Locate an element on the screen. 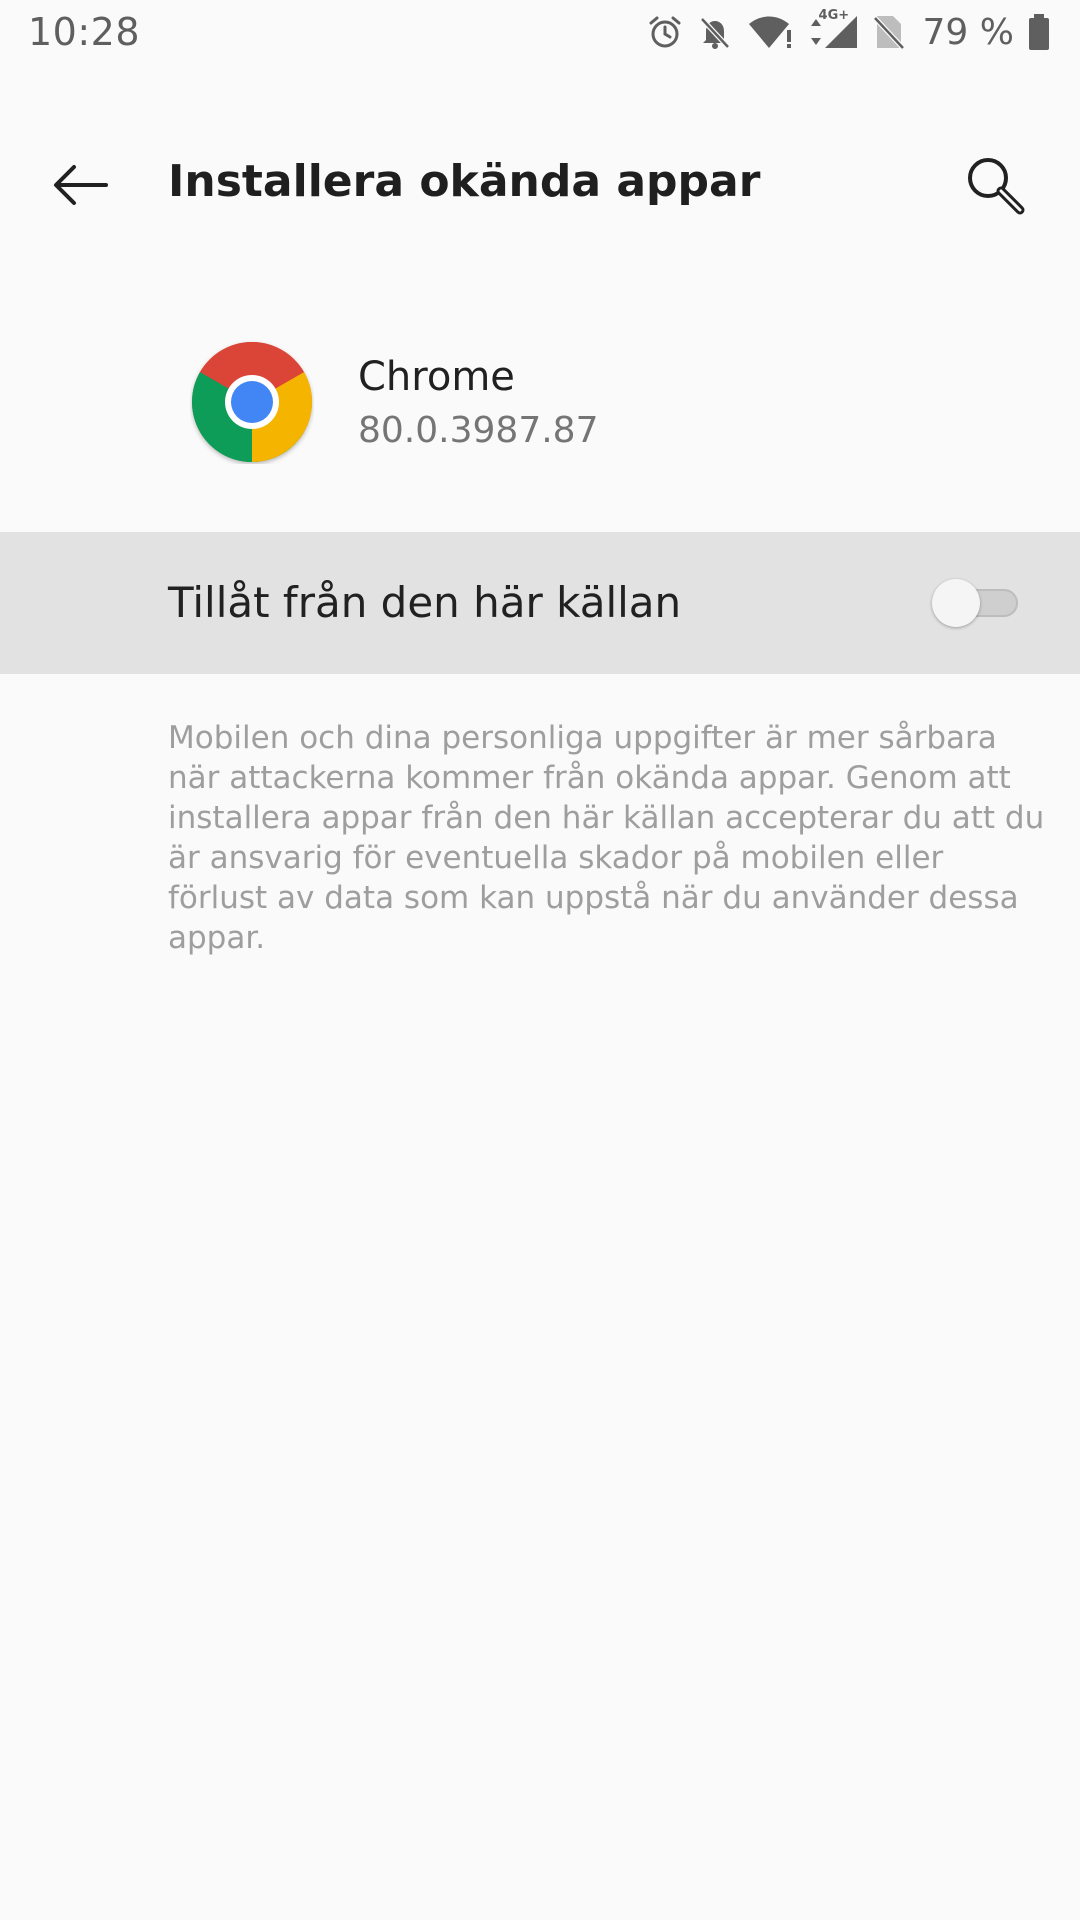 This screenshot has height=1920, width=1080. no-sim-icon is located at coordinates (888, 32).